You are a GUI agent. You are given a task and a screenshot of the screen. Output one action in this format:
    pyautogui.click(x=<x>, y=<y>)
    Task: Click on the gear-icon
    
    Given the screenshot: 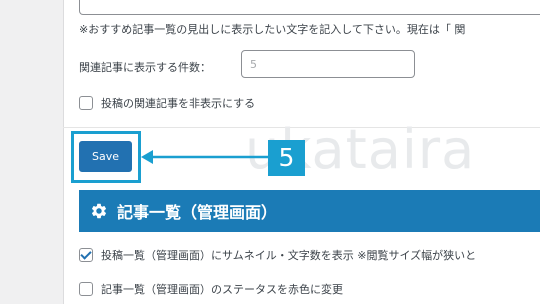 What is the action you would take?
    pyautogui.click(x=99, y=211)
    